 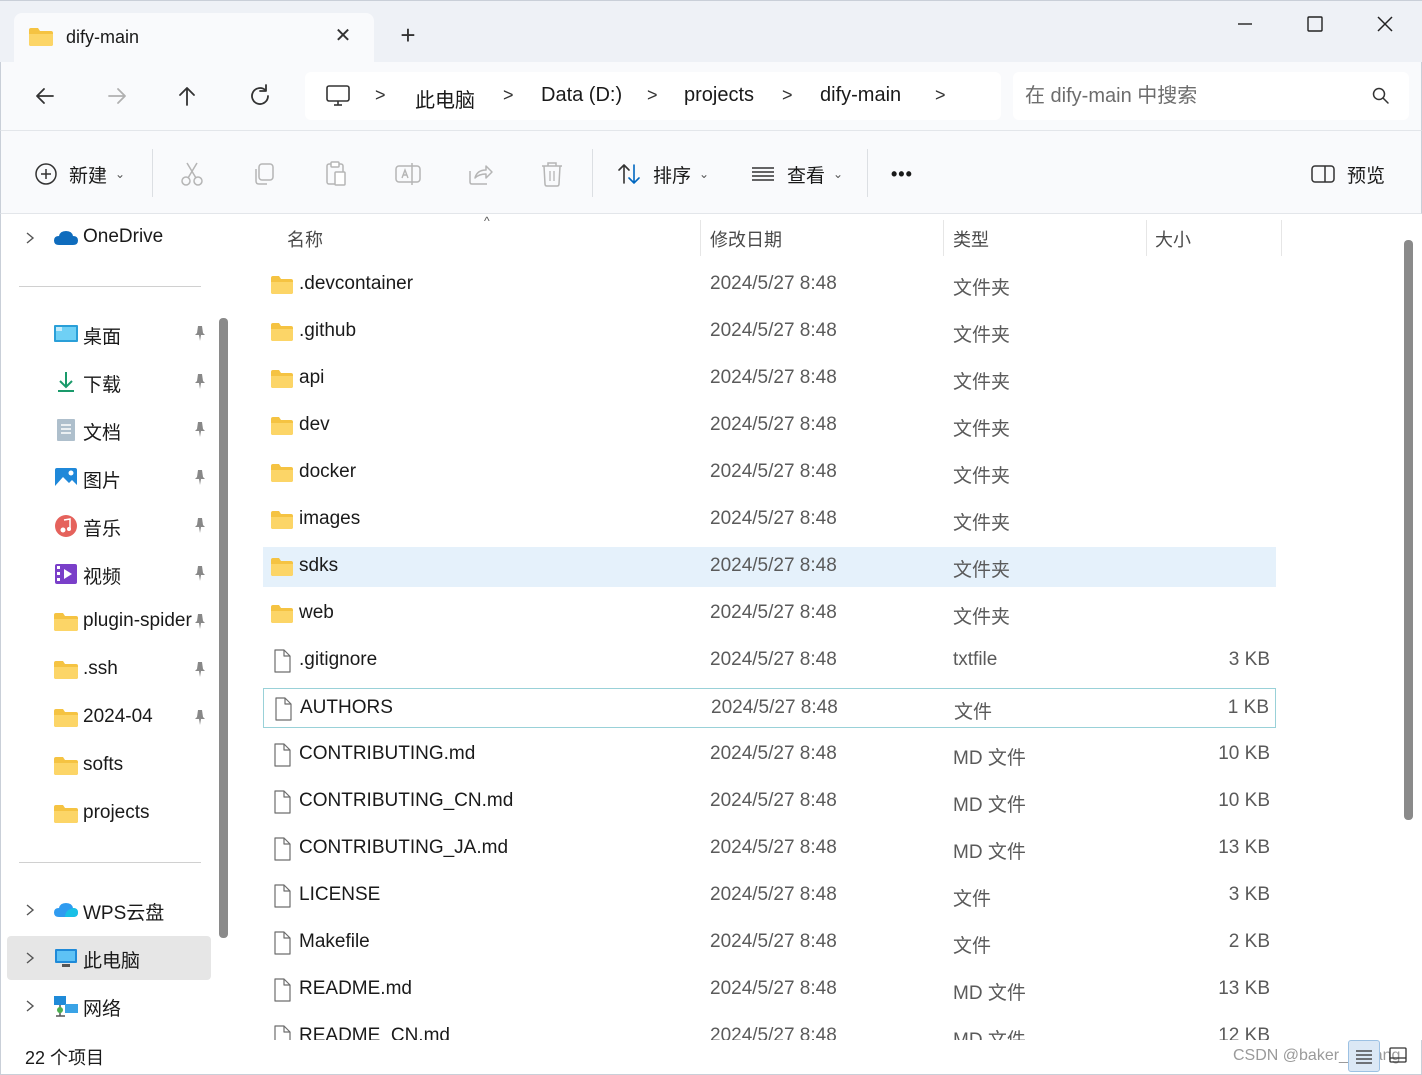 I want to click on back-arrow-icon, so click(x=45, y=96).